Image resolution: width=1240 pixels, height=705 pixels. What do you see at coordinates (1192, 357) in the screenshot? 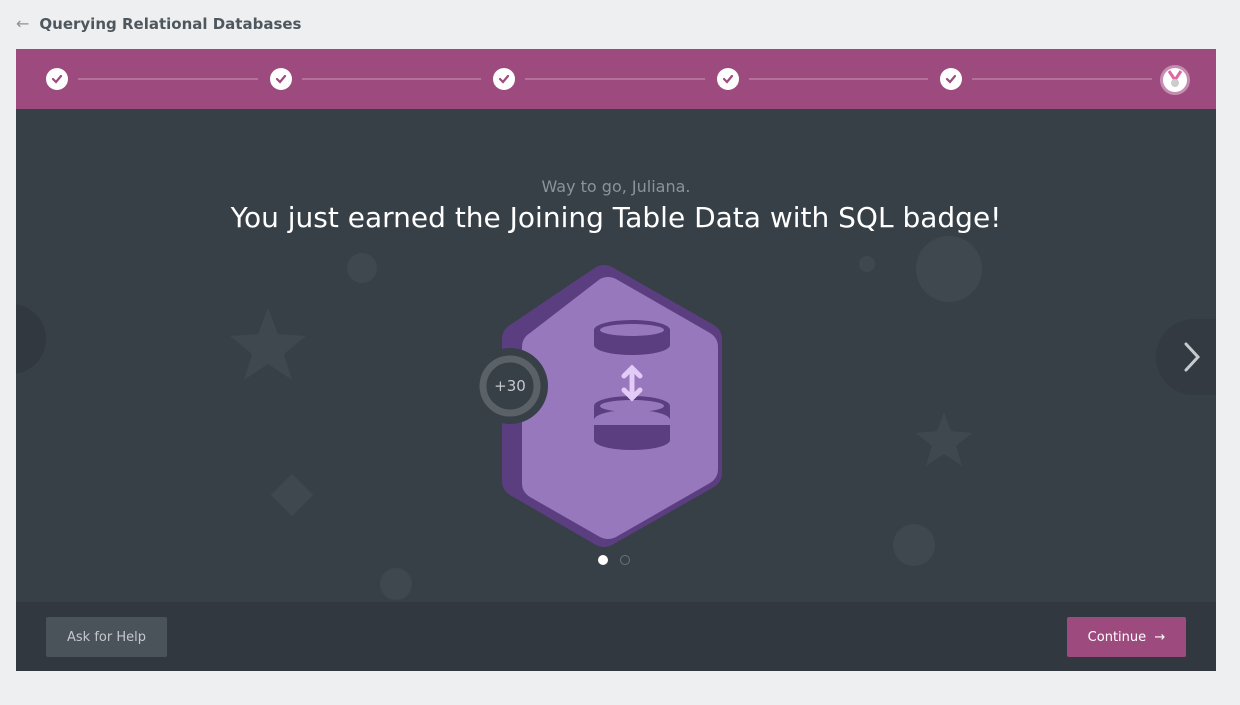
I see `chevron-right-icon` at bounding box center [1192, 357].